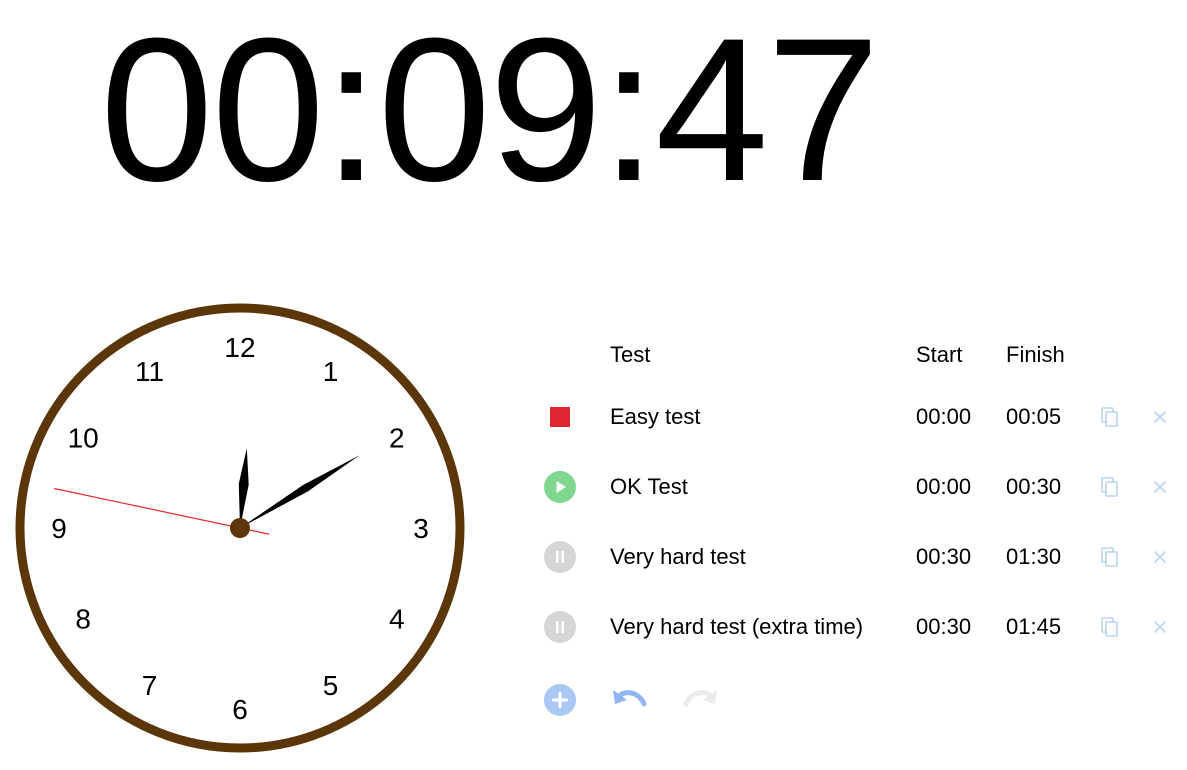 This screenshot has height=770, width=1187. I want to click on clock-hub, so click(240, 528).